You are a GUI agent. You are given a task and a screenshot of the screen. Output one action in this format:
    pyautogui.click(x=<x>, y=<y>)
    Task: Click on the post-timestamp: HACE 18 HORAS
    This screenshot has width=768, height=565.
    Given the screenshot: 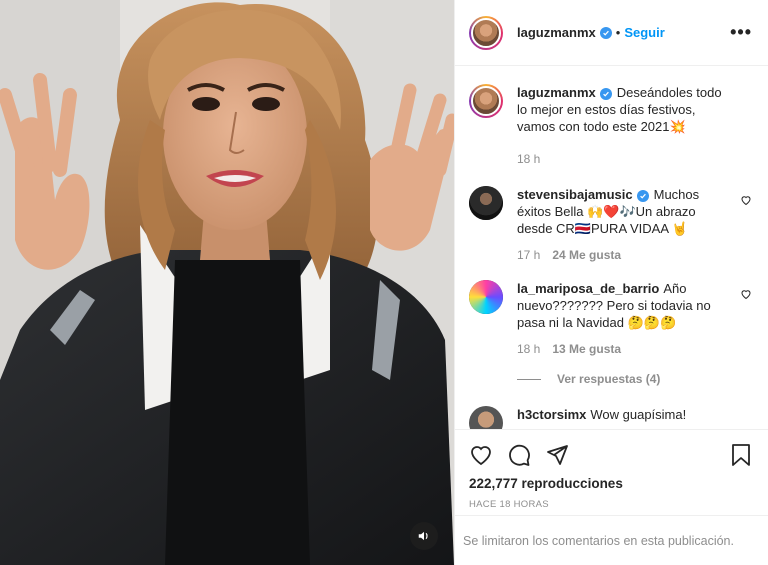 What is the action you would take?
    pyautogui.click(x=610, y=504)
    